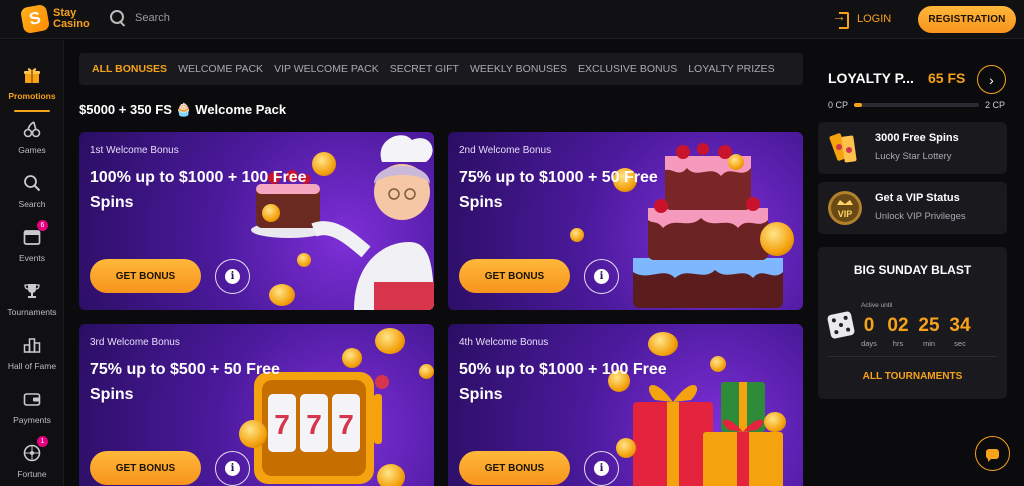  Describe the element at coordinates (32, 303) in the screenshot. I see `sidebar-item-tournaments: Tournaments` at that location.